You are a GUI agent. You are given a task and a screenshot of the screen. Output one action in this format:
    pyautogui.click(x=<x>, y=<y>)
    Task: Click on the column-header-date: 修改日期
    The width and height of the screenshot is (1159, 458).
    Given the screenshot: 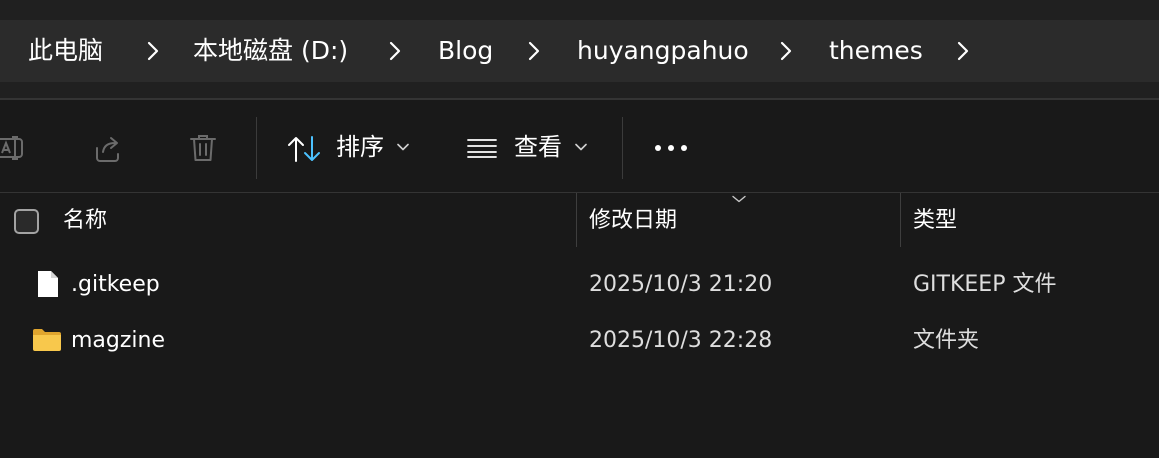 What is the action you would take?
    pyautogui.click(x=633, y=221)
    